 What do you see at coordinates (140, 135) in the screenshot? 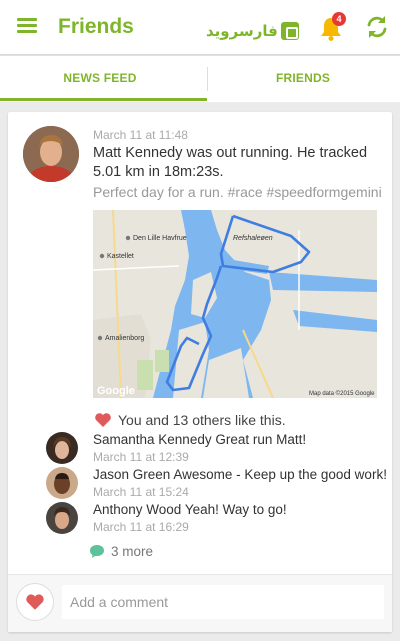
I see `post-timestamp: March 11 at 11:48` at bounding box center [140, 135].